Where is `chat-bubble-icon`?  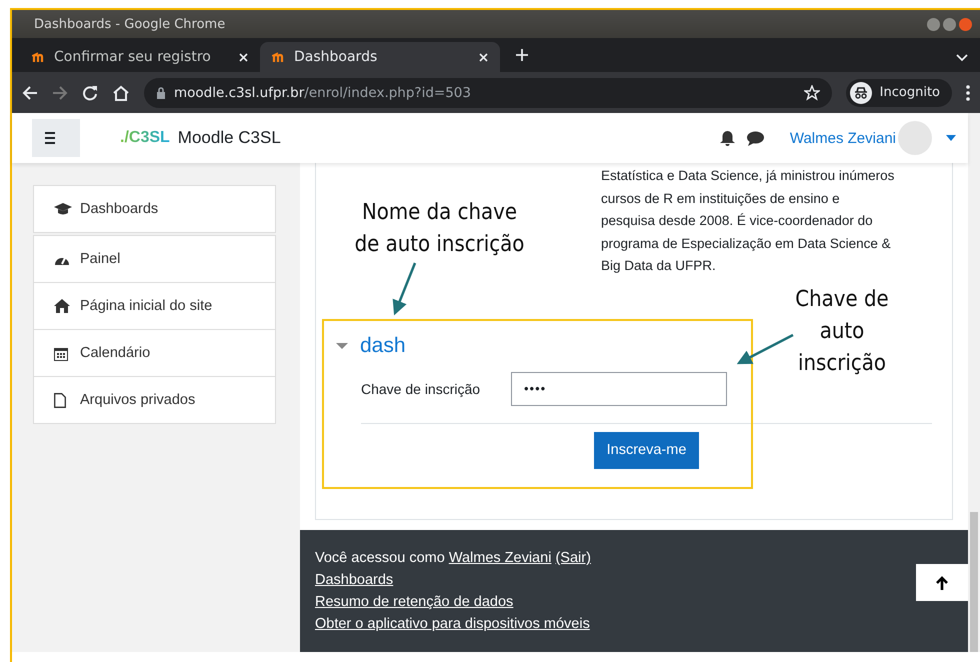 chat-bubble-icon is located at coordinates (755, 138).